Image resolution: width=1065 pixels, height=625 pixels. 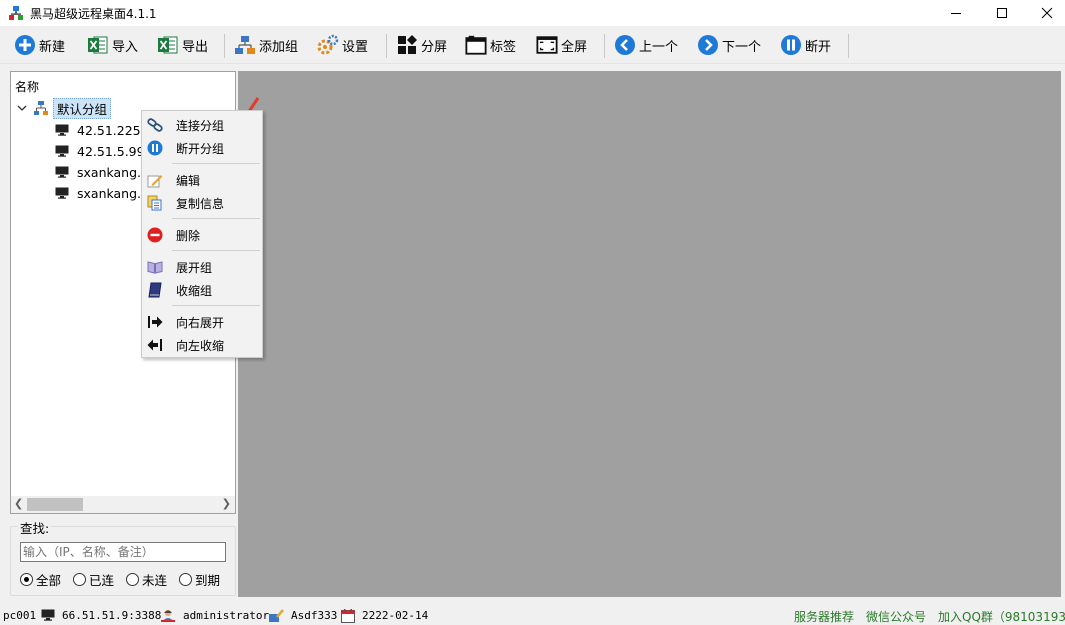 I want to click on export-label: 导出, so click(x=195, y=47).